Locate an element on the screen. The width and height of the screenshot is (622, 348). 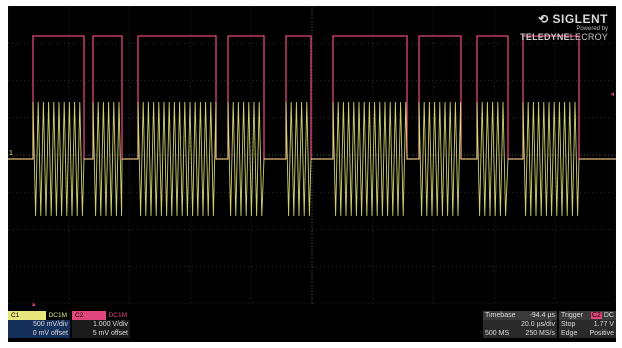
trigger-source: C2 is located at coordinates (596, 315).